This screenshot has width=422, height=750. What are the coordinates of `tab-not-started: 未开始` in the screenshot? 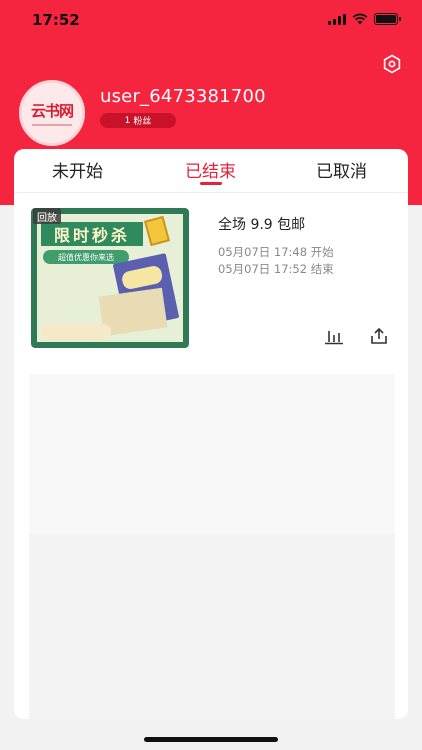 It's located at (77, 169).